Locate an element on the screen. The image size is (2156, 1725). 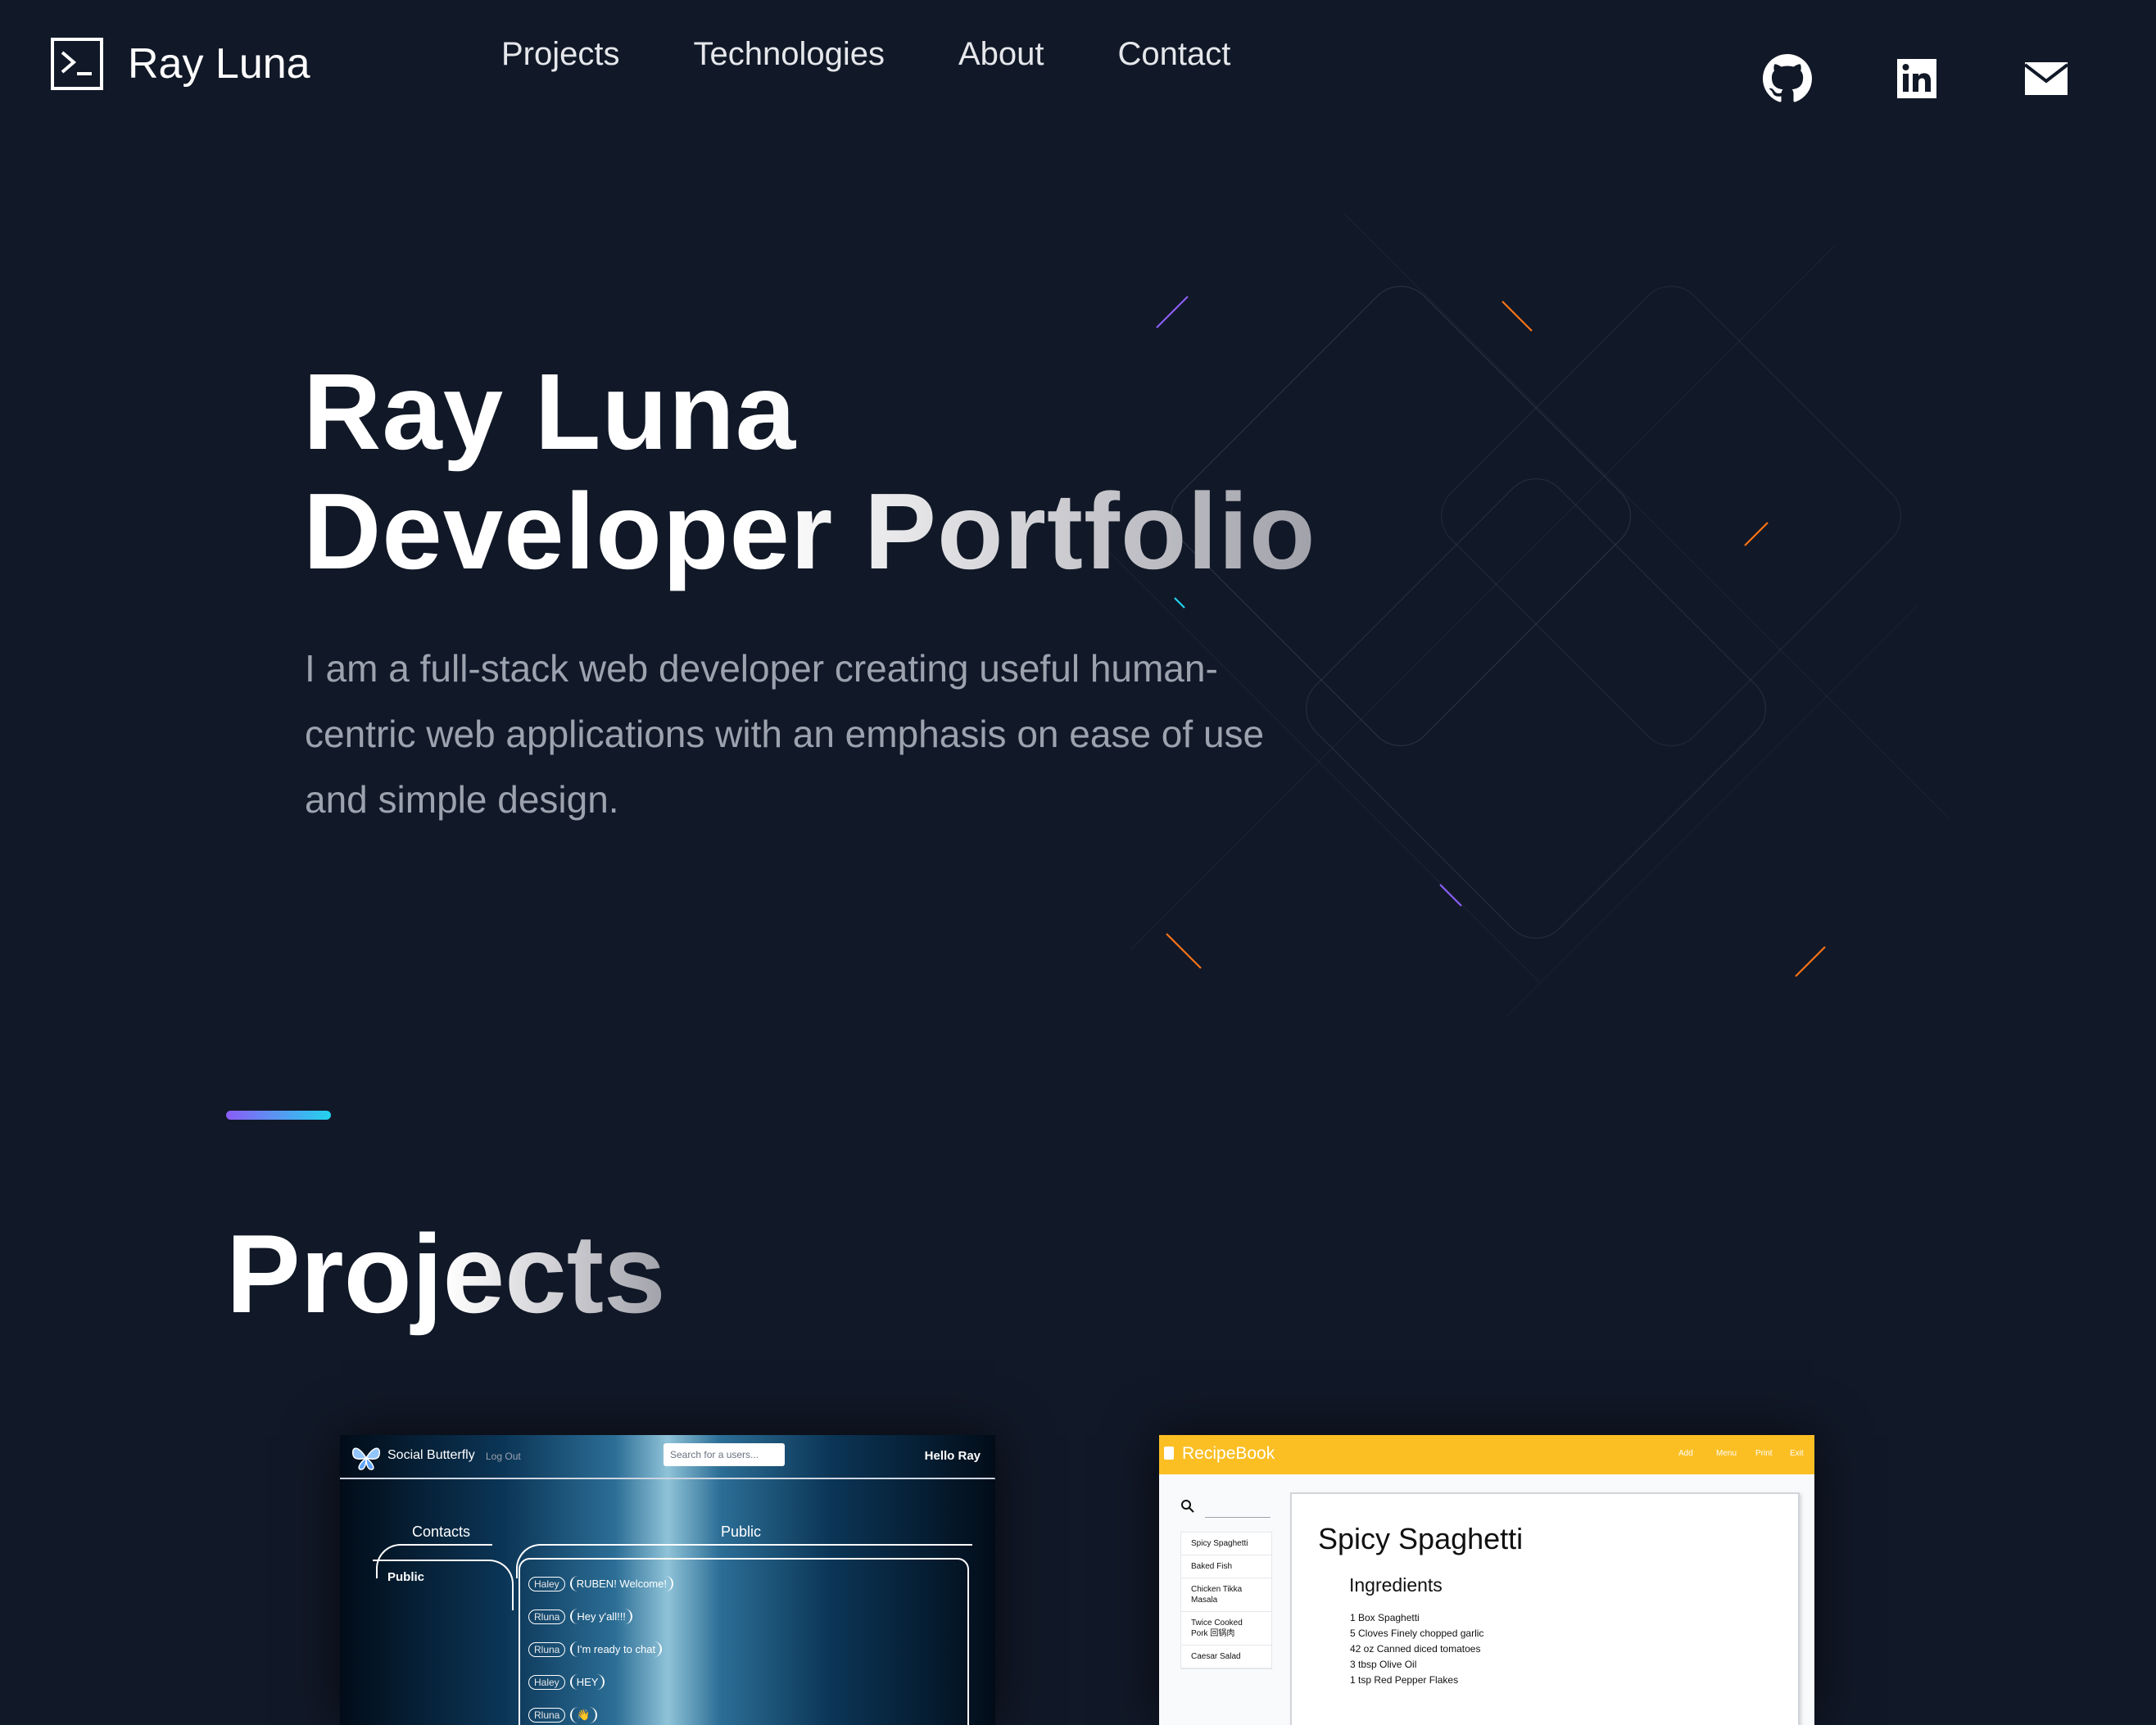
list-item: 3 tbsp Olive Oil is located at coordinates (1383, 1664).